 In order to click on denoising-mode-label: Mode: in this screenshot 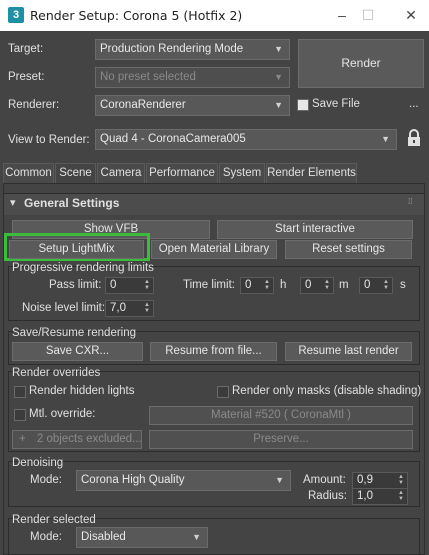, I will do `click(46, 480)`.